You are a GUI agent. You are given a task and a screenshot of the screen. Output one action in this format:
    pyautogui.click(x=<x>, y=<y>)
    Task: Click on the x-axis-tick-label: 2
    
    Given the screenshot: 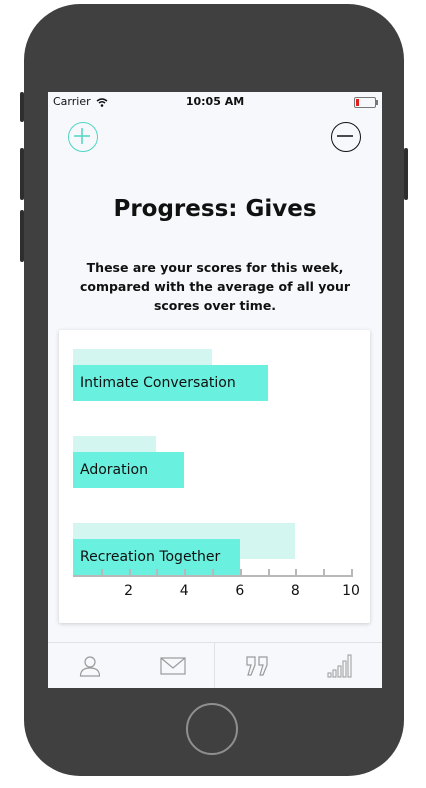 What is the action you would take?
    pyautogui.click(x=129, y=591)
    